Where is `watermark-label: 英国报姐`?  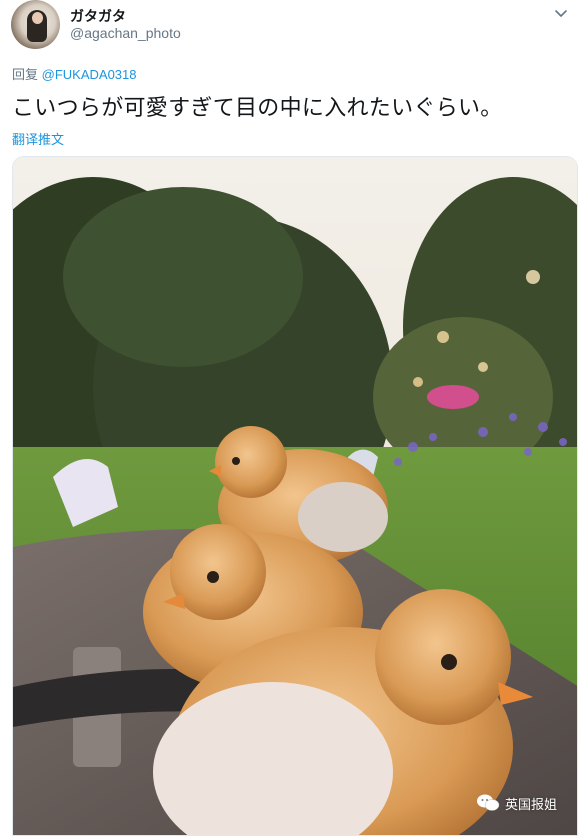
watermark-label: 英国报姐 is located at coordinates (530, 804).